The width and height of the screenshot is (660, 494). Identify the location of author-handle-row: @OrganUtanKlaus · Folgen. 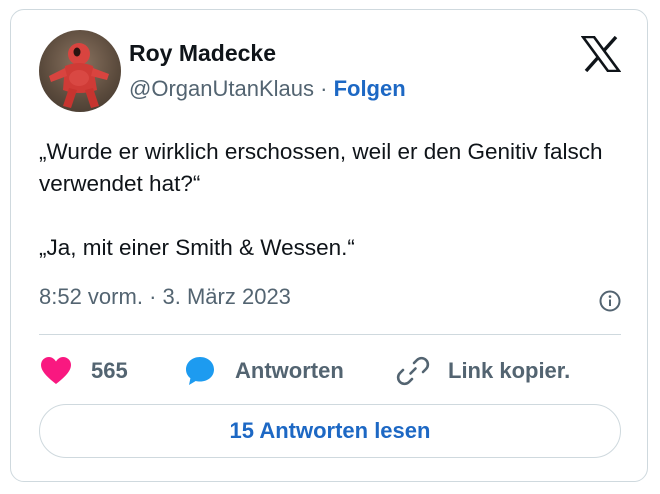
(267, 89).